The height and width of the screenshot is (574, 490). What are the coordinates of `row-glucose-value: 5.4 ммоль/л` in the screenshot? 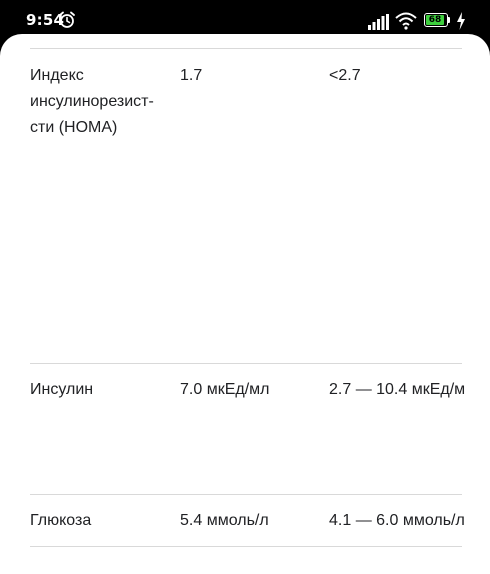 It's located at (224, 520).